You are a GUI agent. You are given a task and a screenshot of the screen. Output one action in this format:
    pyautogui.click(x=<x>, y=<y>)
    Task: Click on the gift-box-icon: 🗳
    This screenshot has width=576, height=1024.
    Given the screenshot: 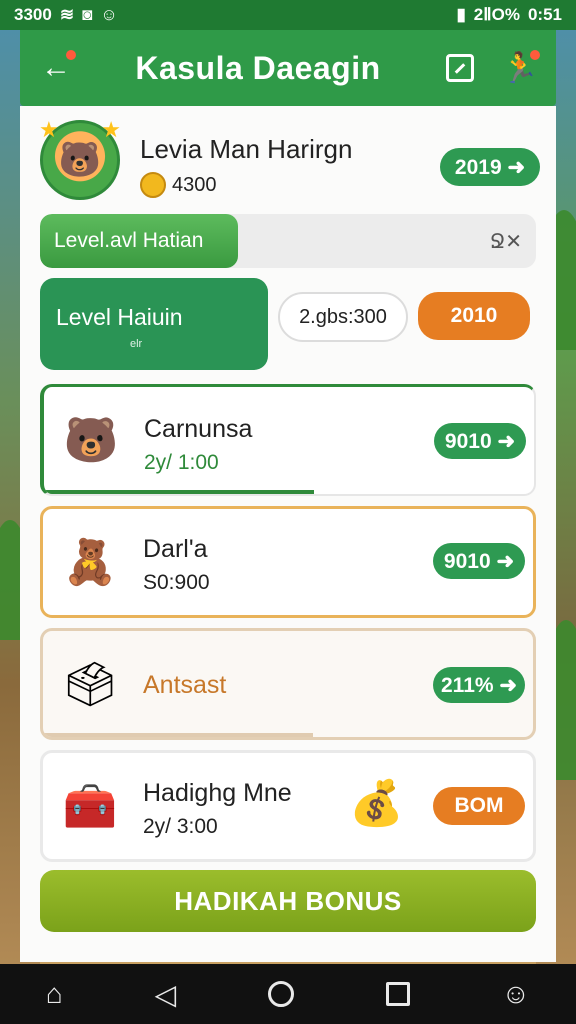 What is the action you would take?
    pyautogui.click(x=90, y=684)
    